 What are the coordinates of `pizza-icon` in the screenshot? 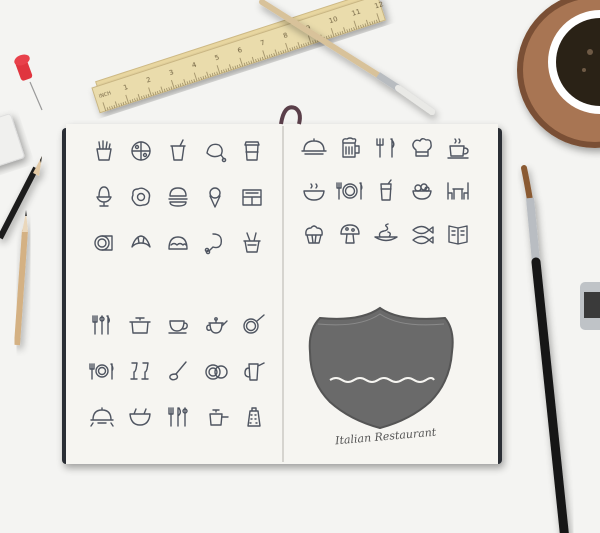 It's located at (141, 151).